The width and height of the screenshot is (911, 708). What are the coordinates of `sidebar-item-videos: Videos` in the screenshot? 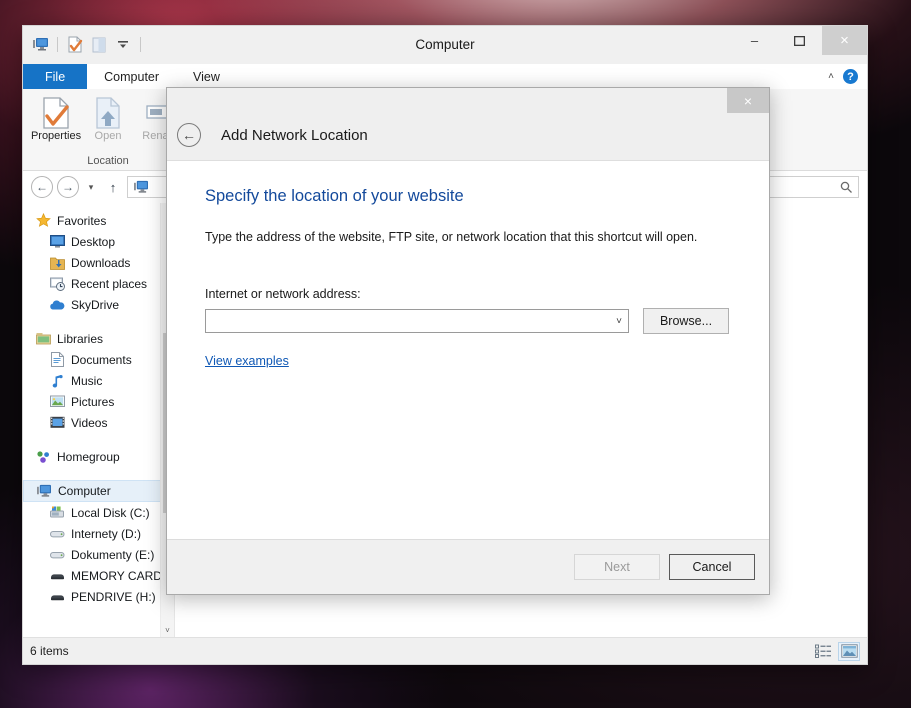 It's located at (98, 422).